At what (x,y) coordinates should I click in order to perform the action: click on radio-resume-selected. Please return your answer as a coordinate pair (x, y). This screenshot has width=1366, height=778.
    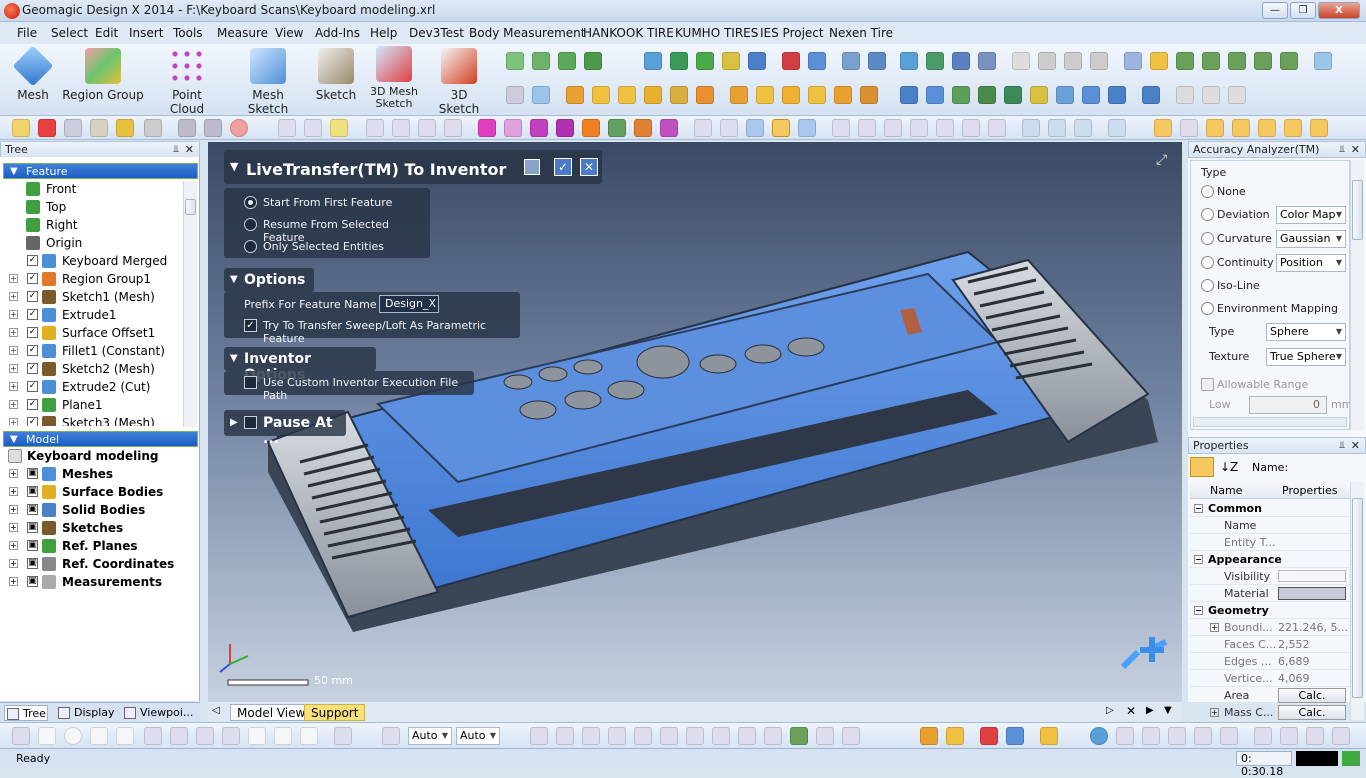
    Looking at the image, I should click on (250, 224).